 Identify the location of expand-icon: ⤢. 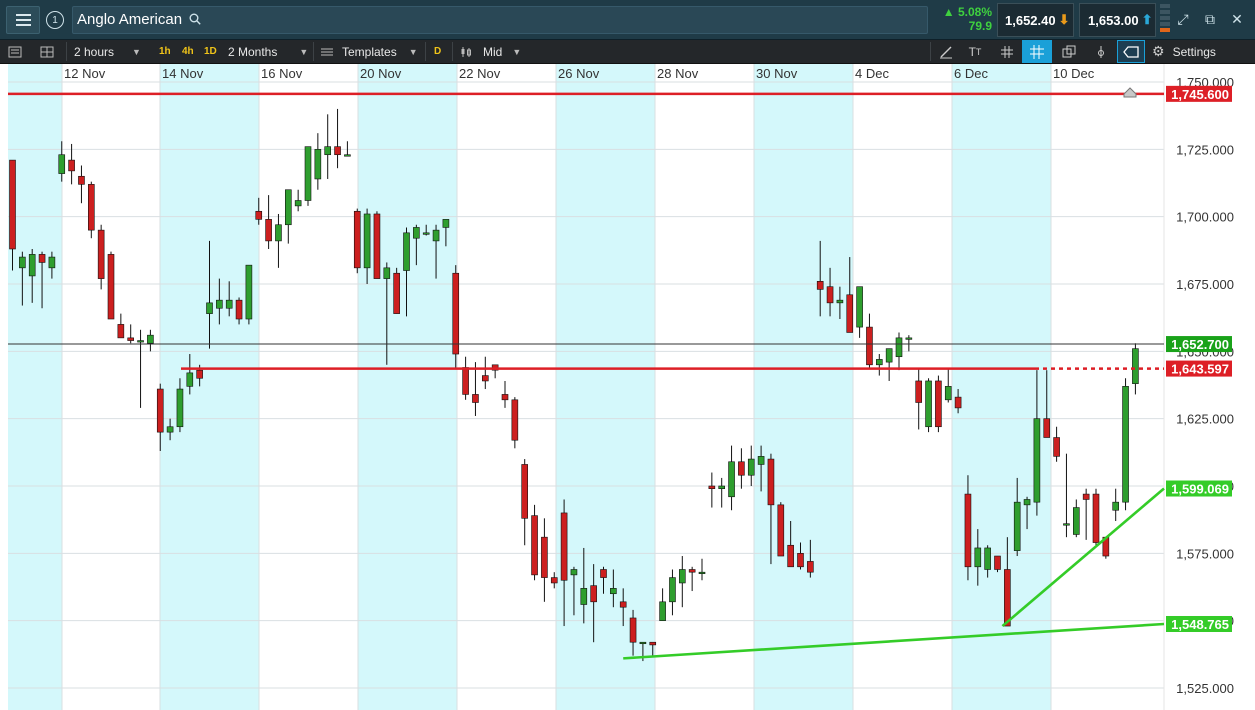
(1183, 19).